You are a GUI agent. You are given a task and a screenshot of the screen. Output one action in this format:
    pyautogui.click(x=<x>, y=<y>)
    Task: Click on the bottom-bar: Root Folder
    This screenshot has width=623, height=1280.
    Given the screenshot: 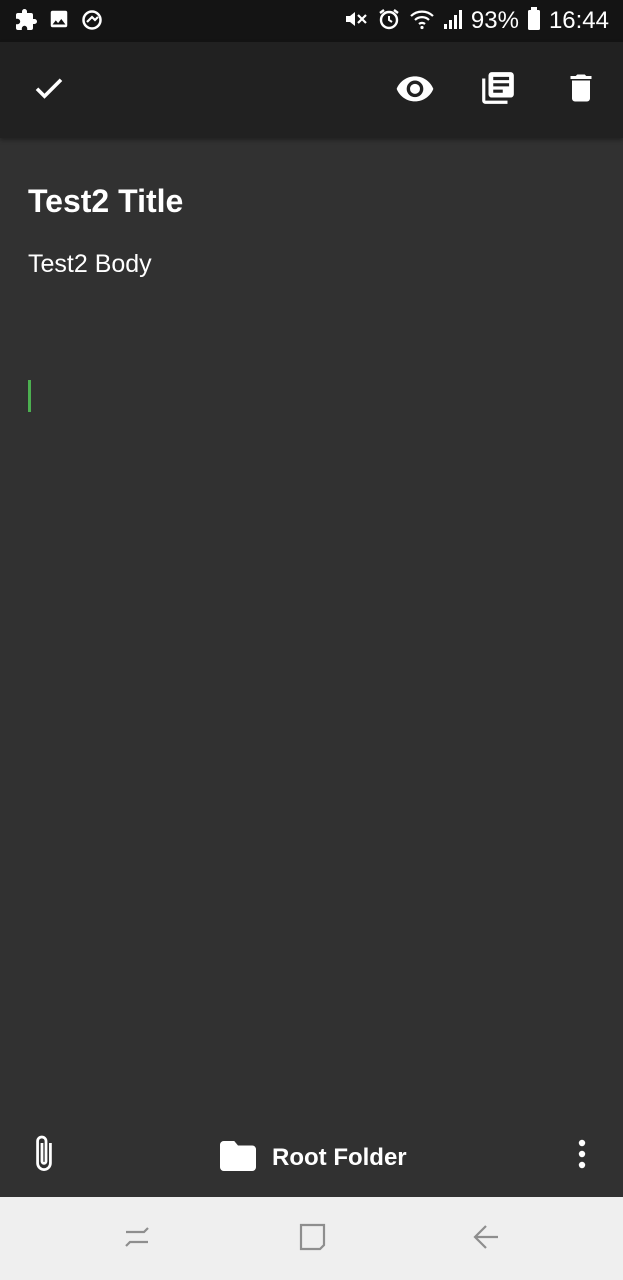 What is the action you would take?
    pyautogui.click(x=311, y=1157)
    